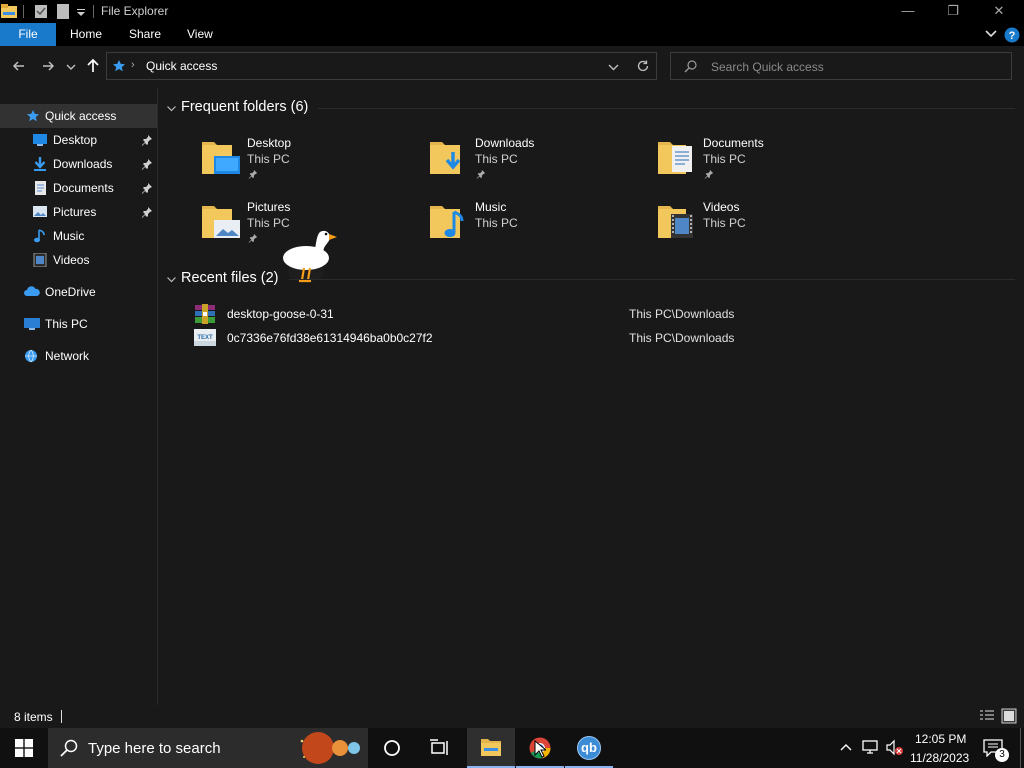 The image size is (1024, 768). I want to click on qbittorrent-label: qb, so click(589, 747).